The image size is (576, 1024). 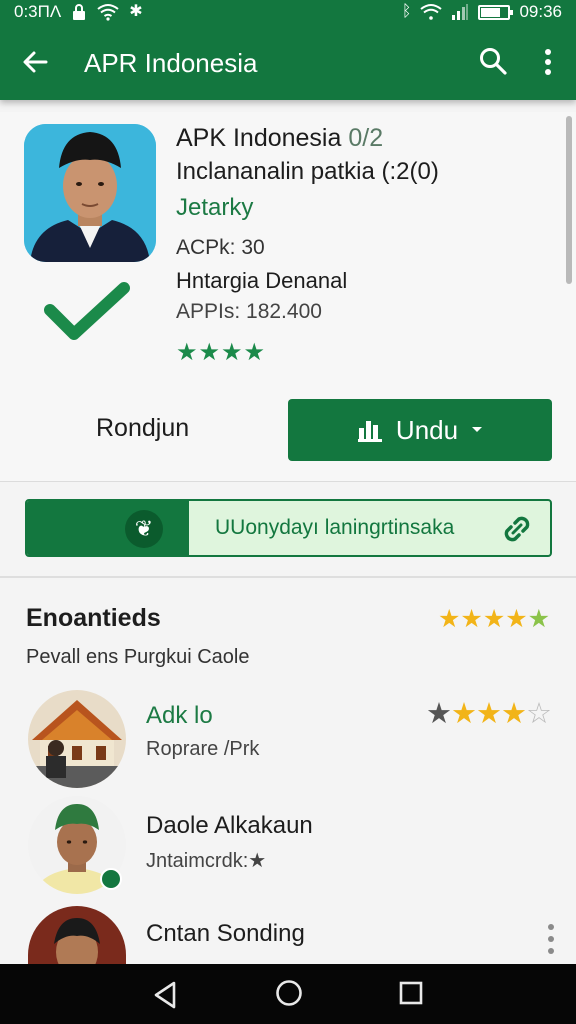 I want to click on app-developer: Hntargia Denanal, so click(x=261, y=281).